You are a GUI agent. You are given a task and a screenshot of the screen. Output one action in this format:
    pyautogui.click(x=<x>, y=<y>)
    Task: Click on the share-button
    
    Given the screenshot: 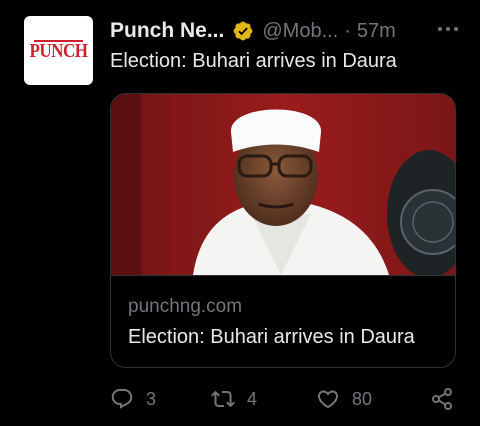 What is the action you would take?
    pyautogui.click(x=442, y=399)
    